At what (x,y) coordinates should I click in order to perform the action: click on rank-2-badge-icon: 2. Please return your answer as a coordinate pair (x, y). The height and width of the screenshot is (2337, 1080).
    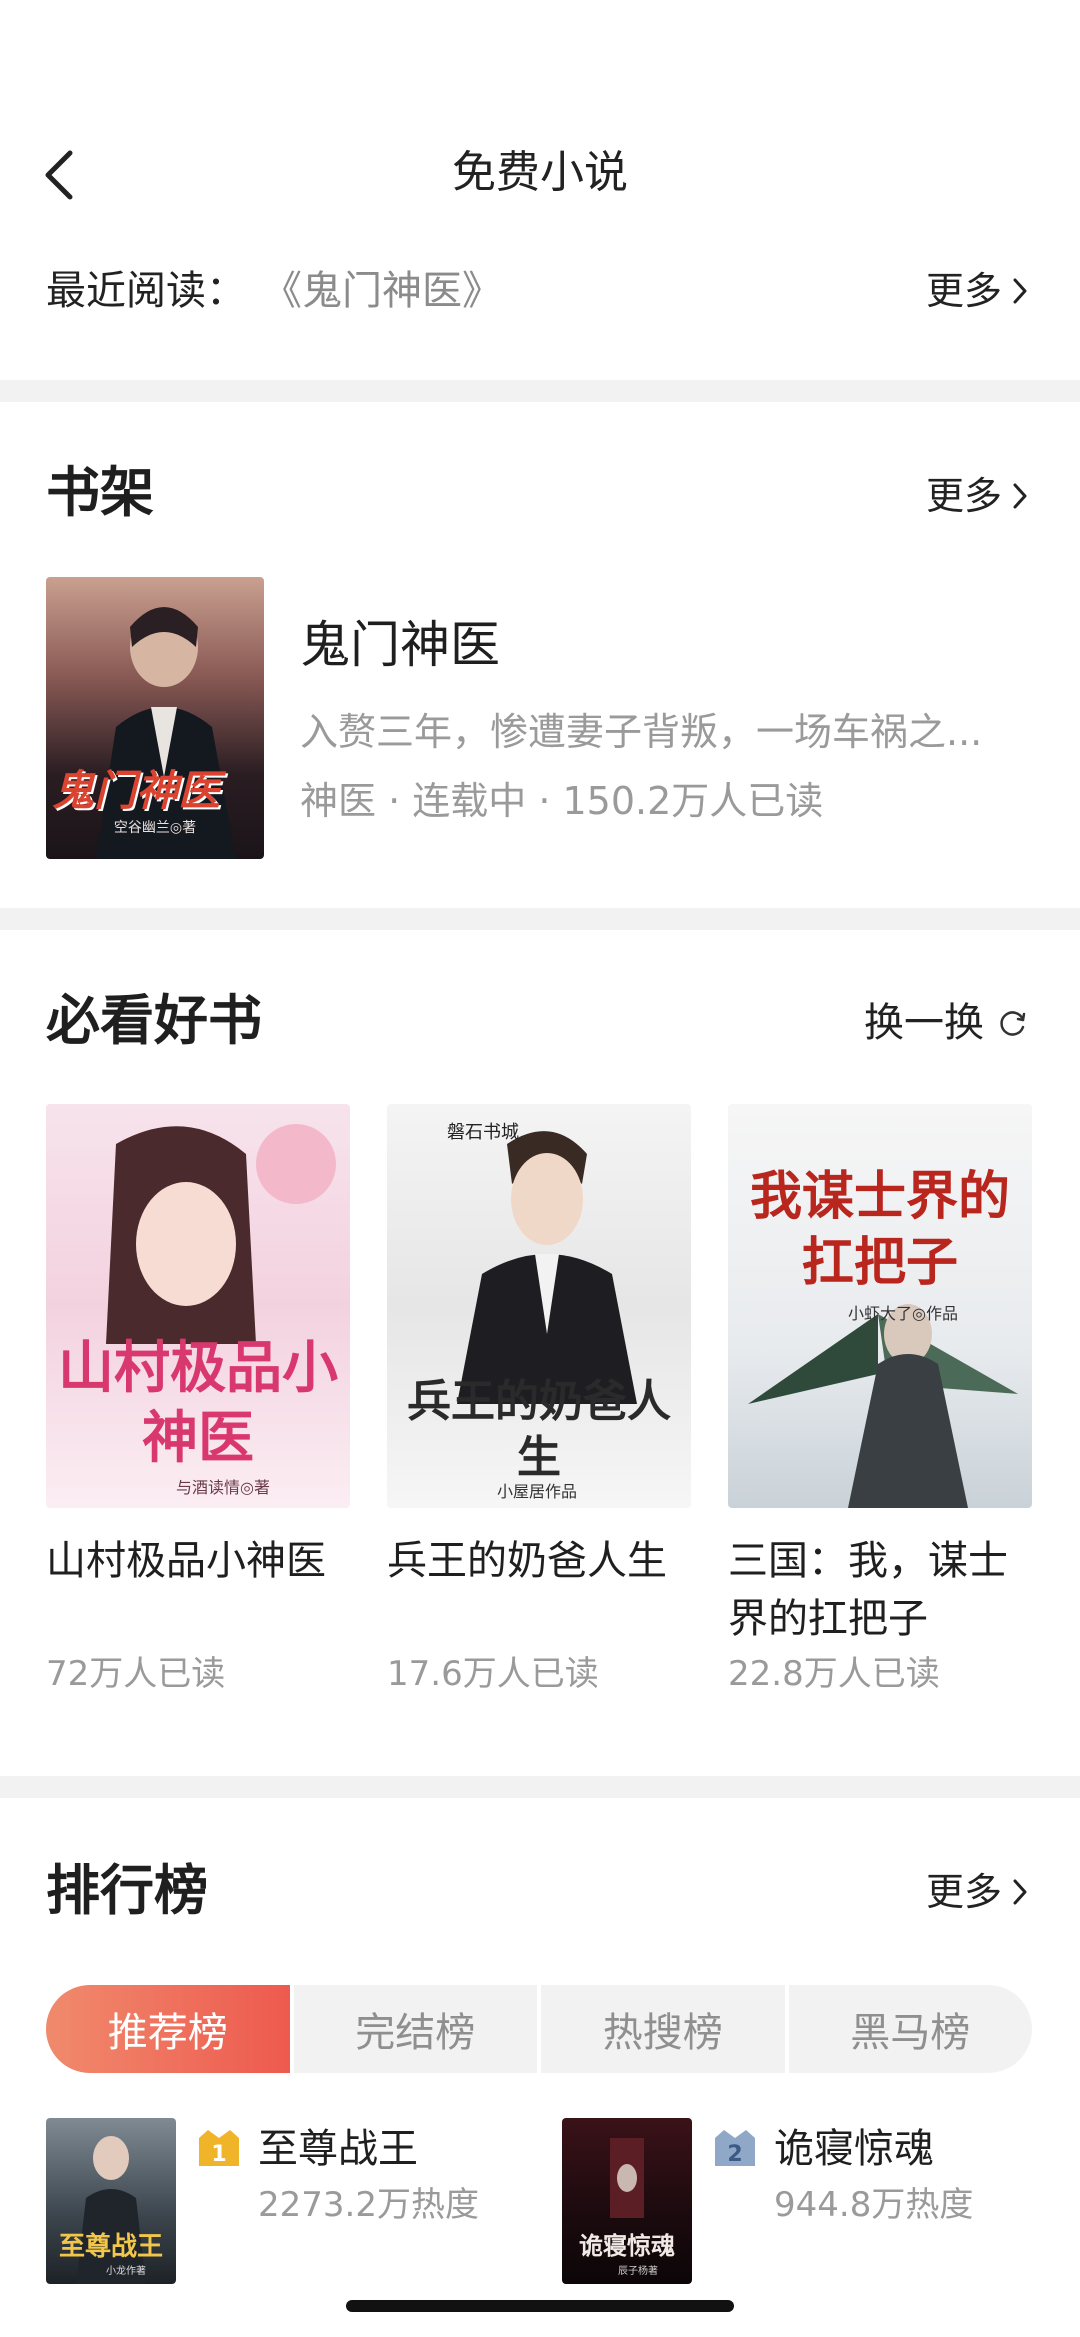
    Looking at the image, I should click on (735, 2148).